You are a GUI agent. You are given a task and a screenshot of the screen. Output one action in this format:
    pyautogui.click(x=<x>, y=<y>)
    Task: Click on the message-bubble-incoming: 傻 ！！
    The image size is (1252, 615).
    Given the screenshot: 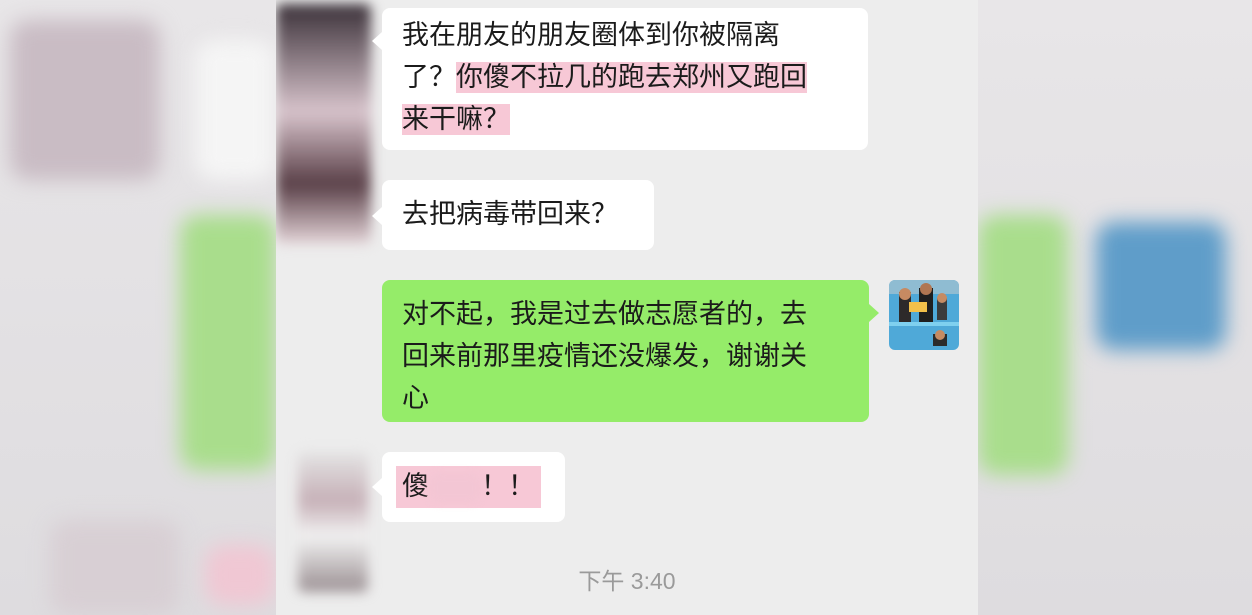 What is the action you would take?
    pyautogui.click(x=473, y=487)
    